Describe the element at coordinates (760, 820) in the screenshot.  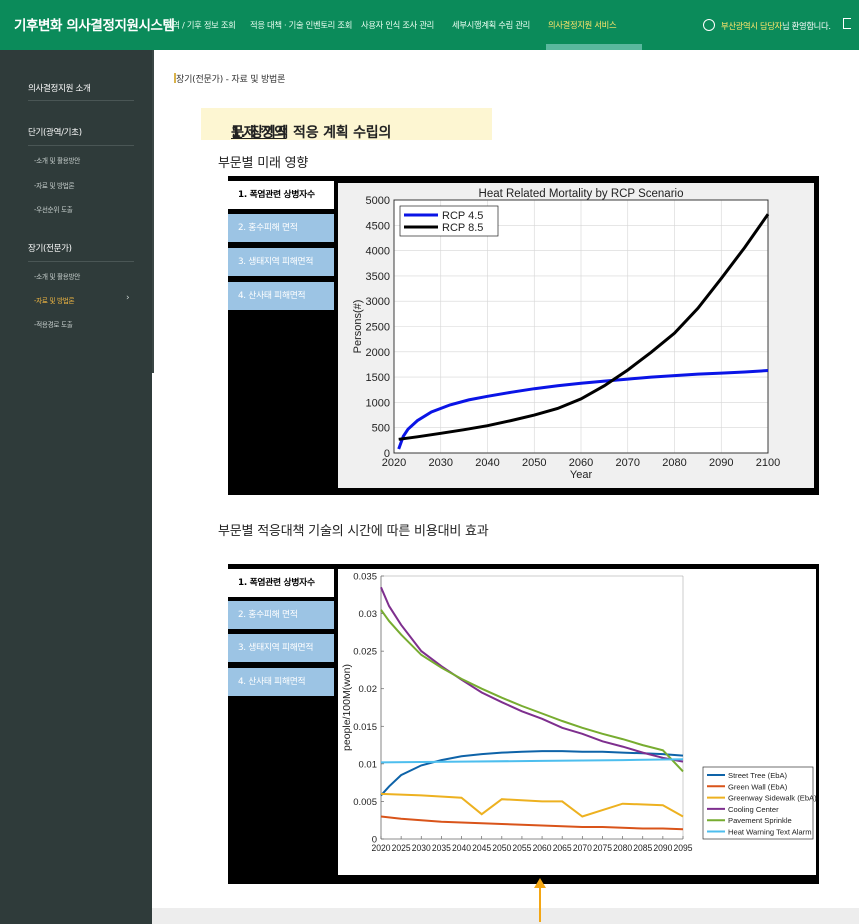
I see `legend-label: Pavement Sprinkle` at that location.